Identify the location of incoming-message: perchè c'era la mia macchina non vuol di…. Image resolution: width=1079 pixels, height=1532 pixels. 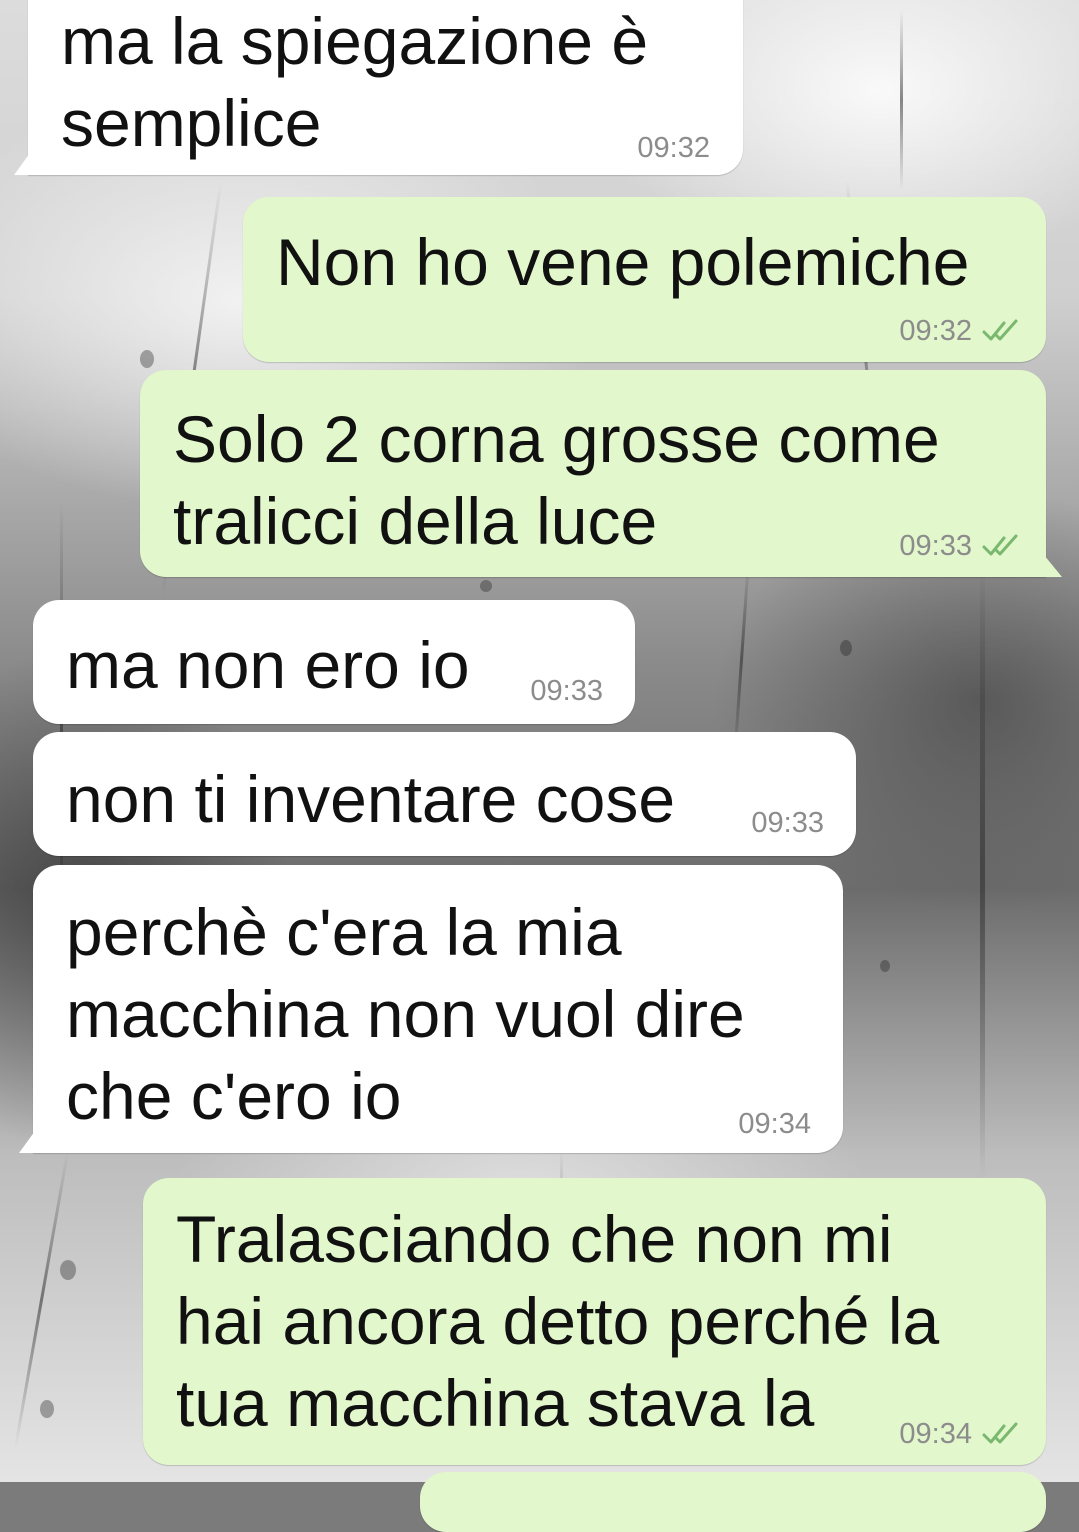
(431, 1009).